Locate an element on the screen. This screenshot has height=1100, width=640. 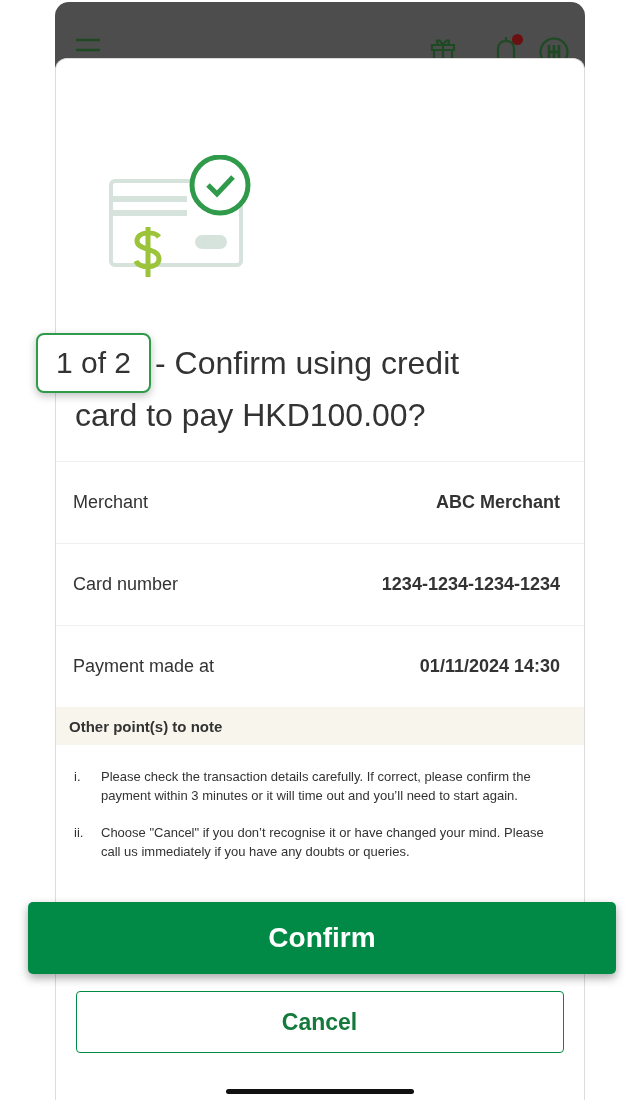
detail-label: Merchant is located at coordinates (111, 502).